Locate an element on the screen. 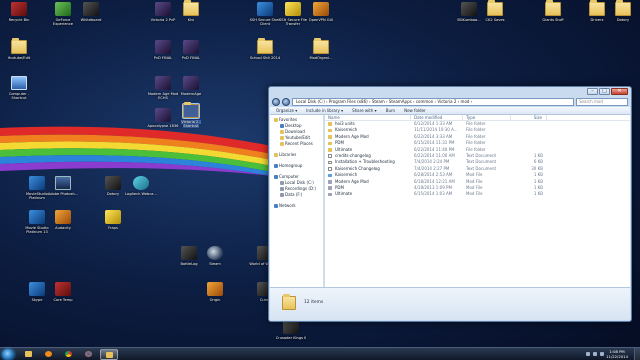  taskbar-media-player is located at coordinates (49, 354).